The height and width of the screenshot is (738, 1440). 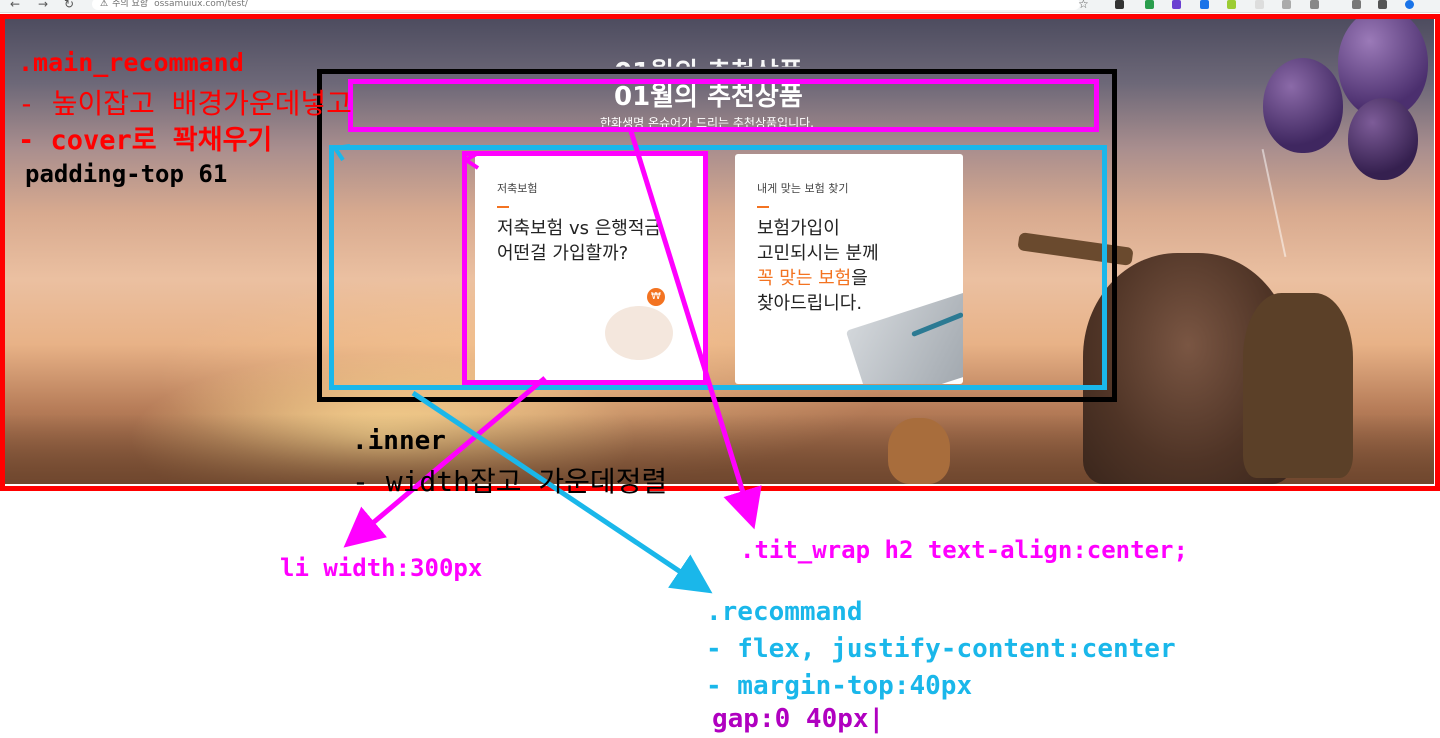 I want to click on arrow-li, so click(x=445, y=462).